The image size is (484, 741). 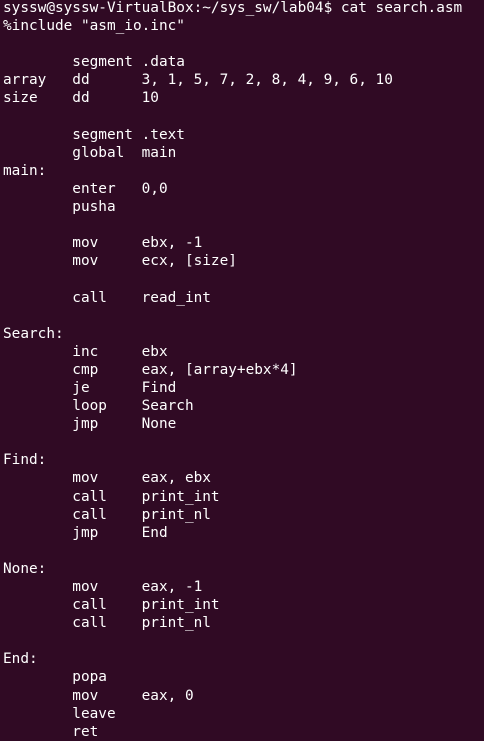 I want to click on terminal-line: main:, so click(x=25, y=170).